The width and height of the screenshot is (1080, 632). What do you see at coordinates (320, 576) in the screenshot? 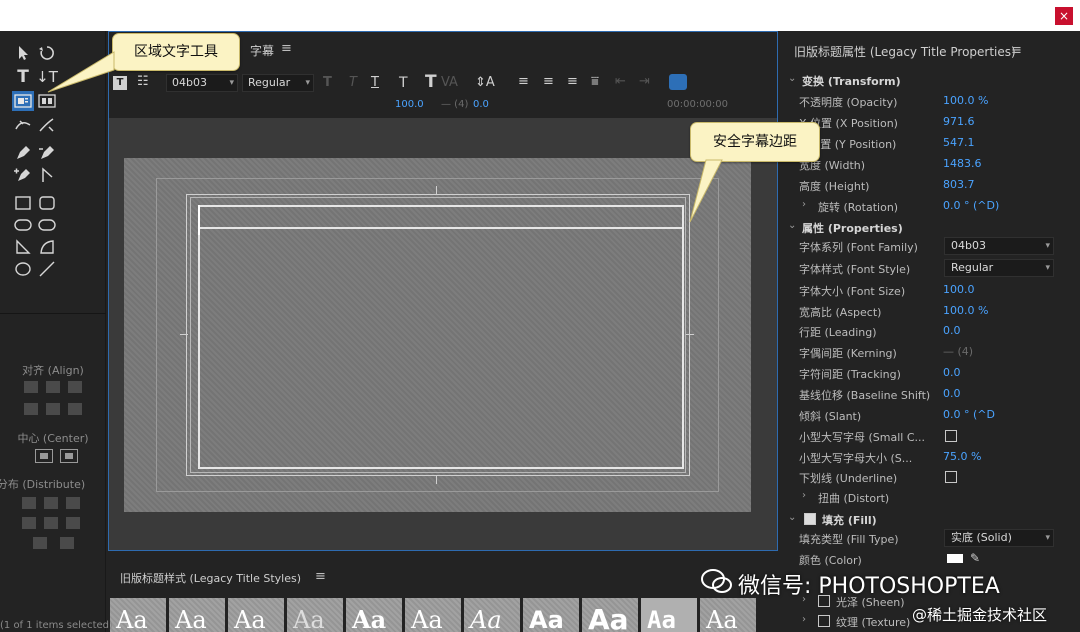
I see `styles-menu-icon: ≡` at bounding box center [320, 576].